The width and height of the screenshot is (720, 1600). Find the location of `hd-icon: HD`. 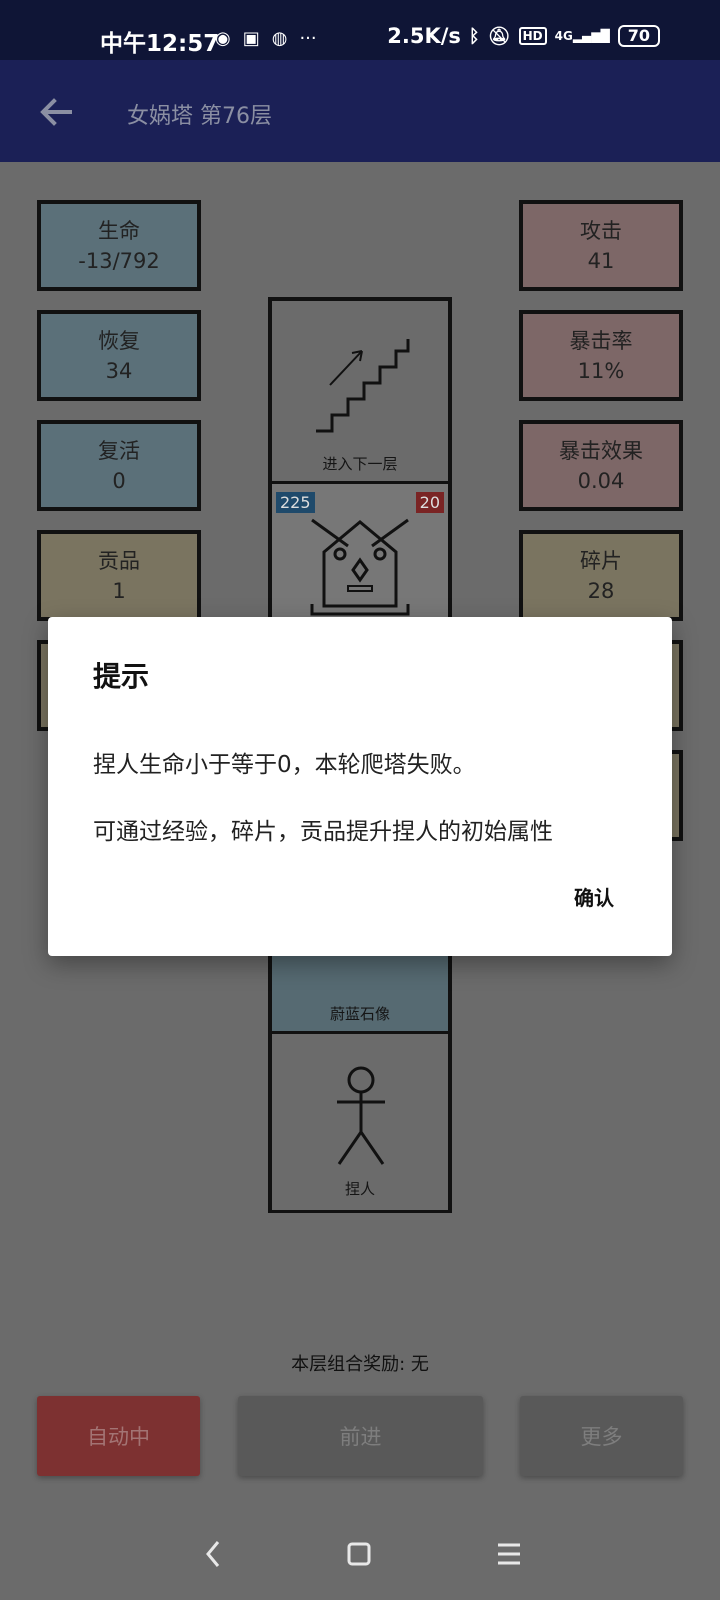

hd-icon: HD is located at coordinates (532, 36).